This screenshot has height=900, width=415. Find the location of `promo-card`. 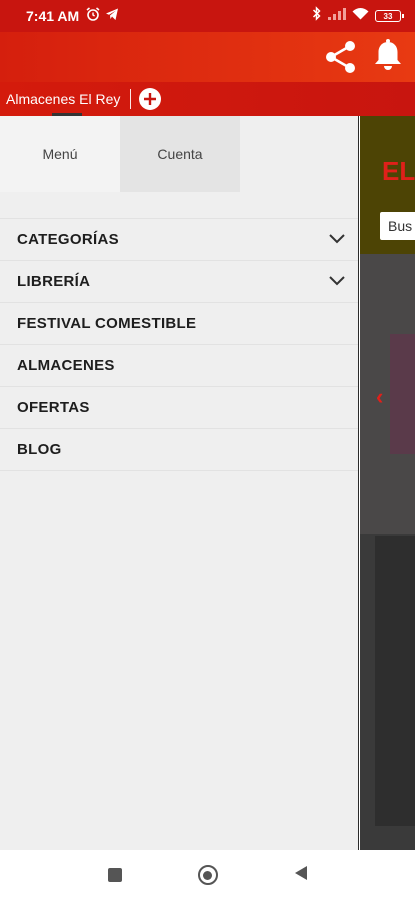

promo-card is located at coordinates (395, 681).